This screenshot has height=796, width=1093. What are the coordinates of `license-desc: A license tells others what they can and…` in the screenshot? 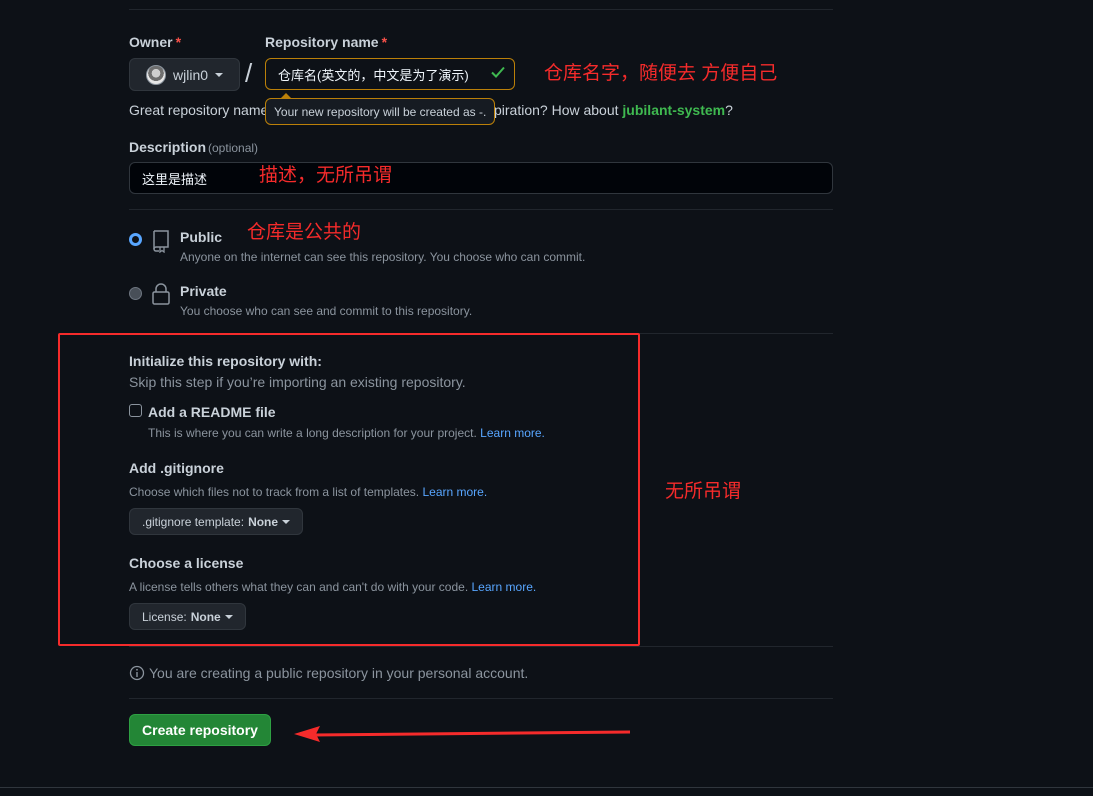 It's located at (333, 587).